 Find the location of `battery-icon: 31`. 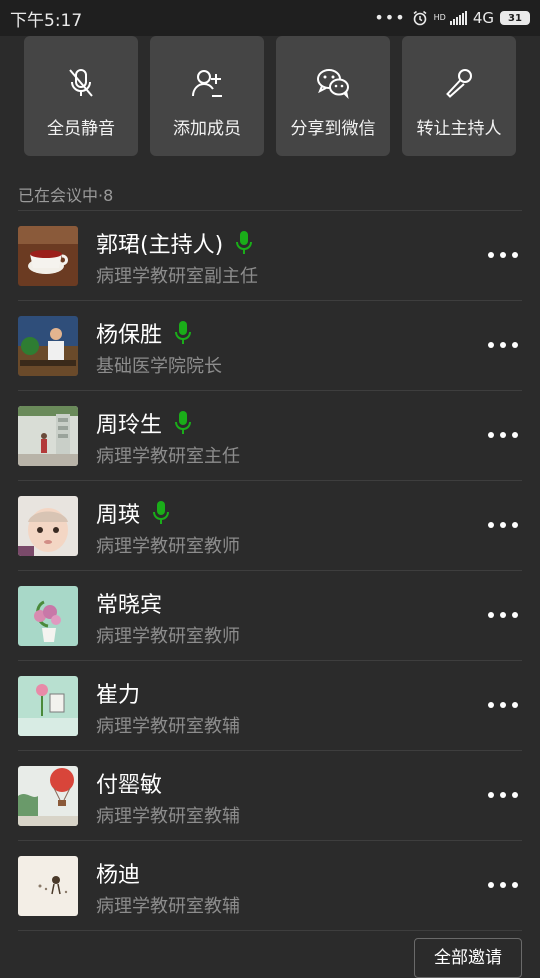

battery-icon: 31 is located at coordinates (515, 18).